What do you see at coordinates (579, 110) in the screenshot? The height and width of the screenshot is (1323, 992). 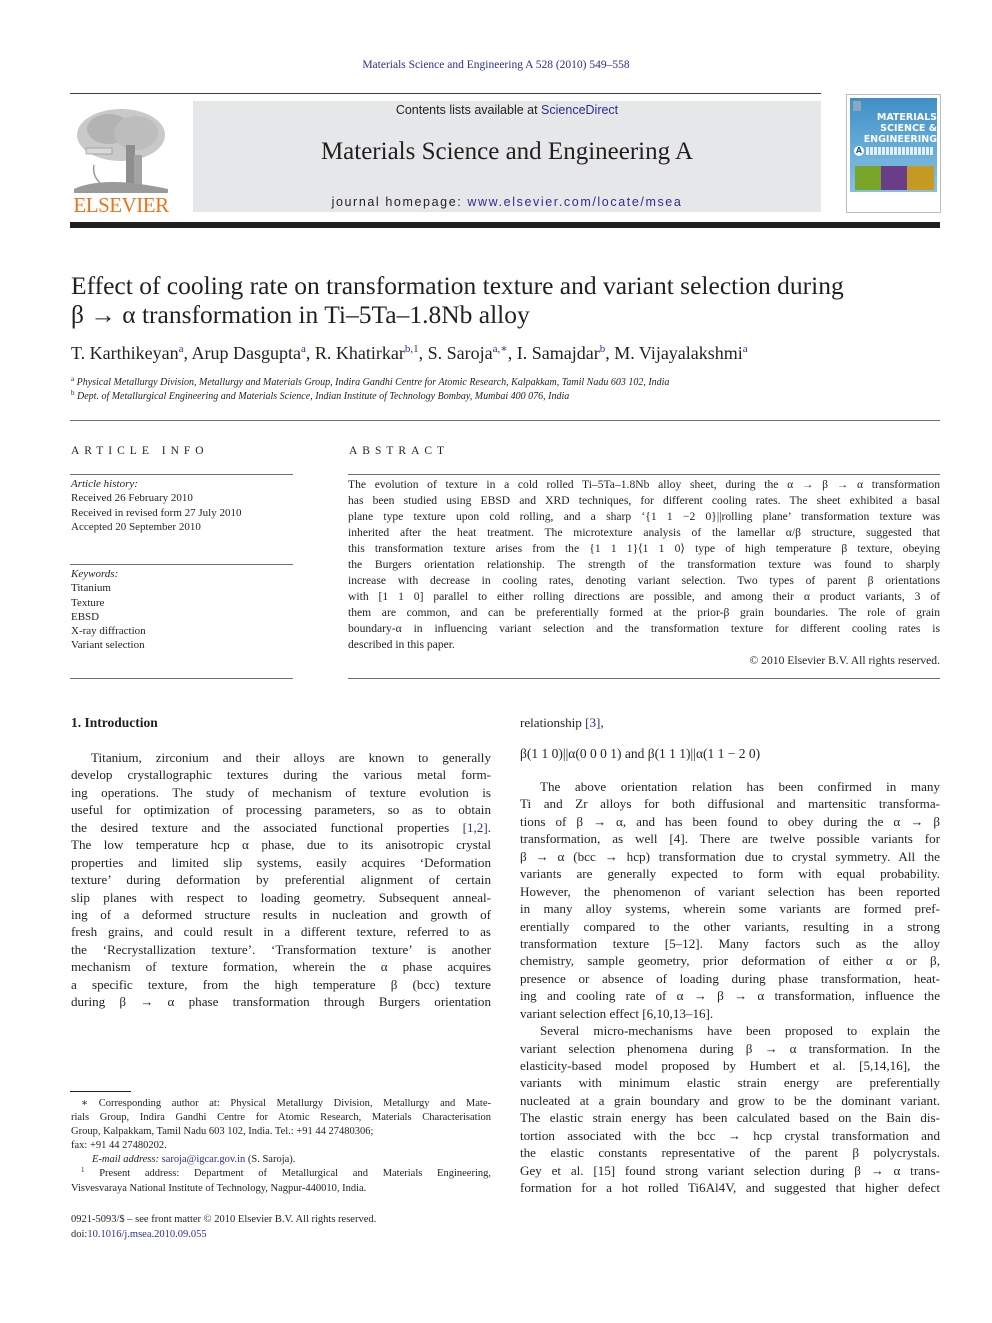 I see `sciencedirect-link: ScienceDirect` at bounding box center [579, 110].